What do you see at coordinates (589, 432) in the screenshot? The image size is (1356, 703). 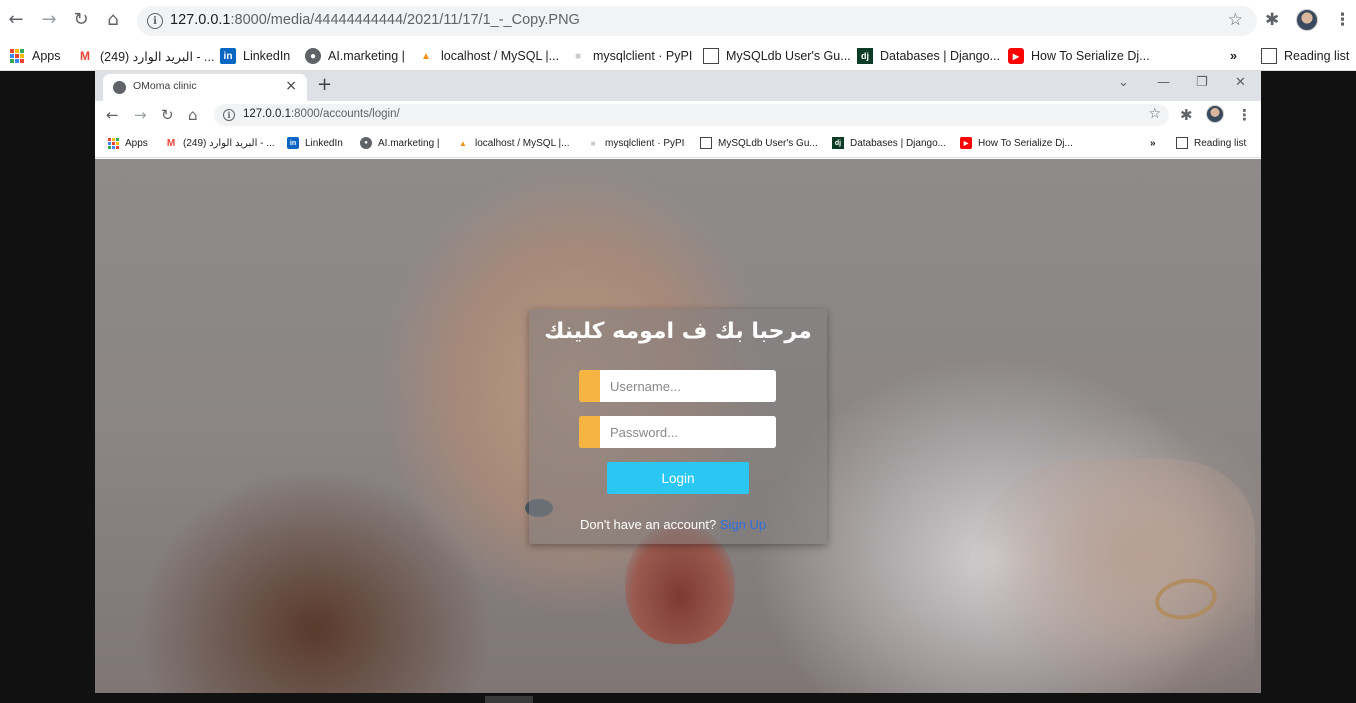 I see `password-accent-bar` at bounding box center [589, 432].